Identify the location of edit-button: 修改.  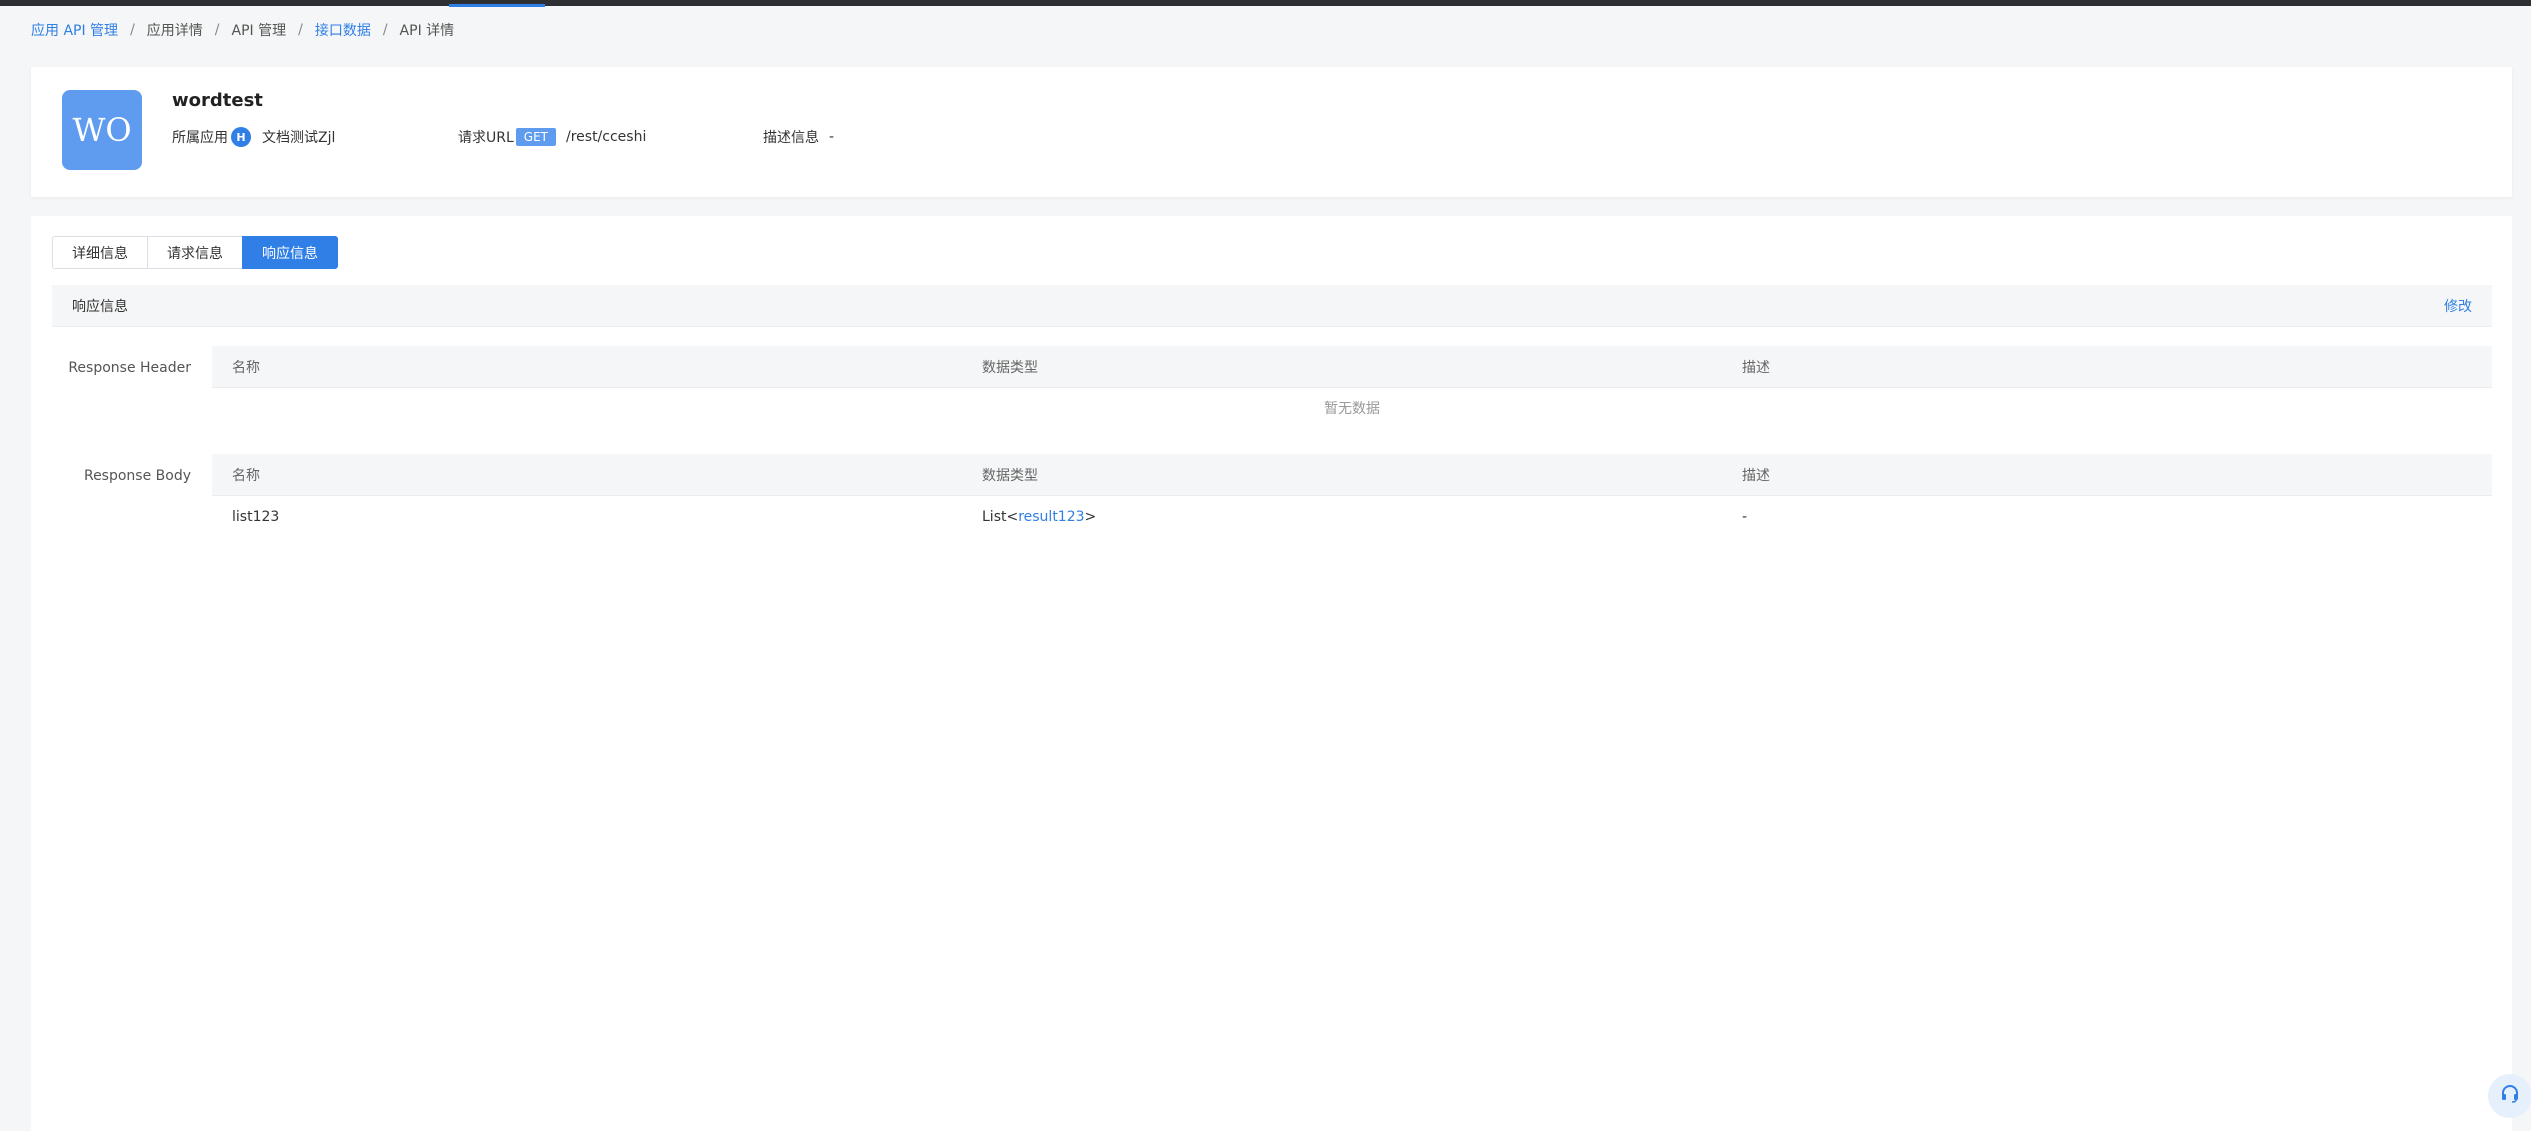
(2458, 306).